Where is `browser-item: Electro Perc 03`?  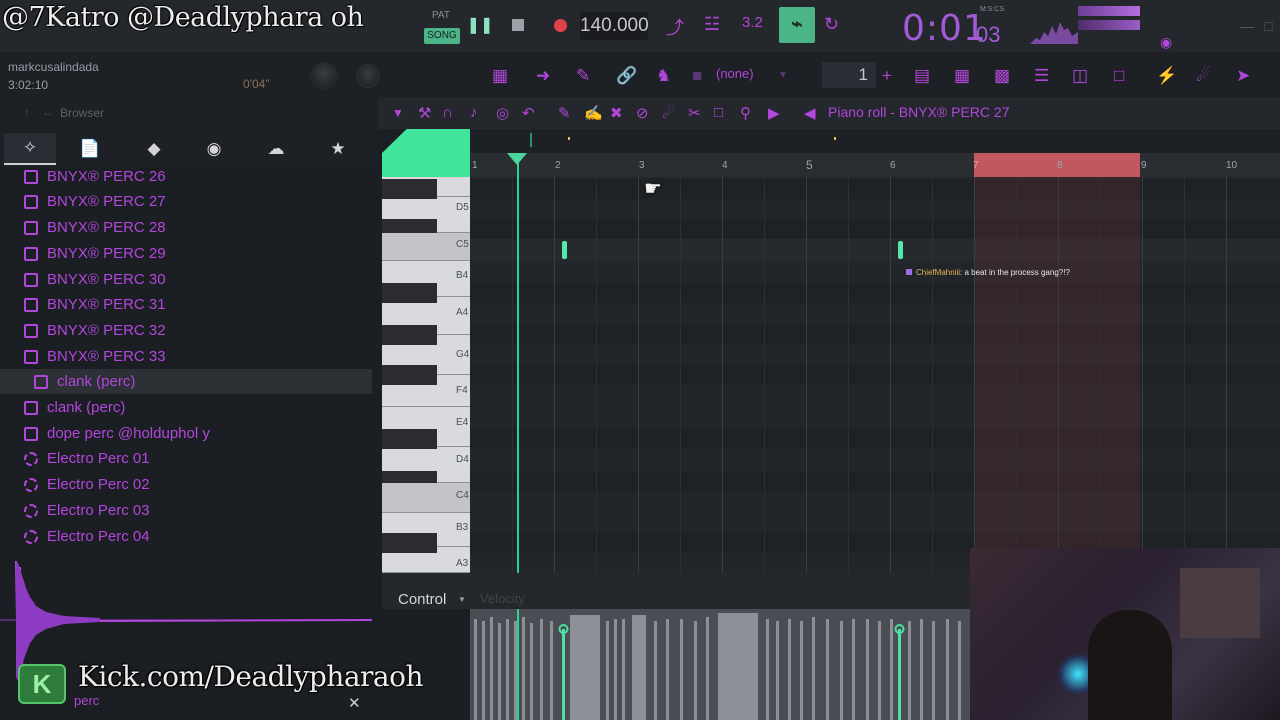 browser-item: Electro Perc 03 is located at coordinates (186, 510).